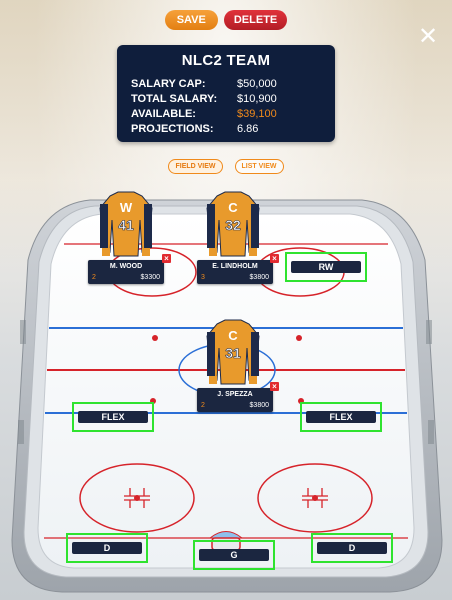 The height and width of the screenshot is (600, 452). What do you see at coordinates (203, 277) in the screenshot?
I see `player-slot-number: 3` at bounding box center [203, 277].